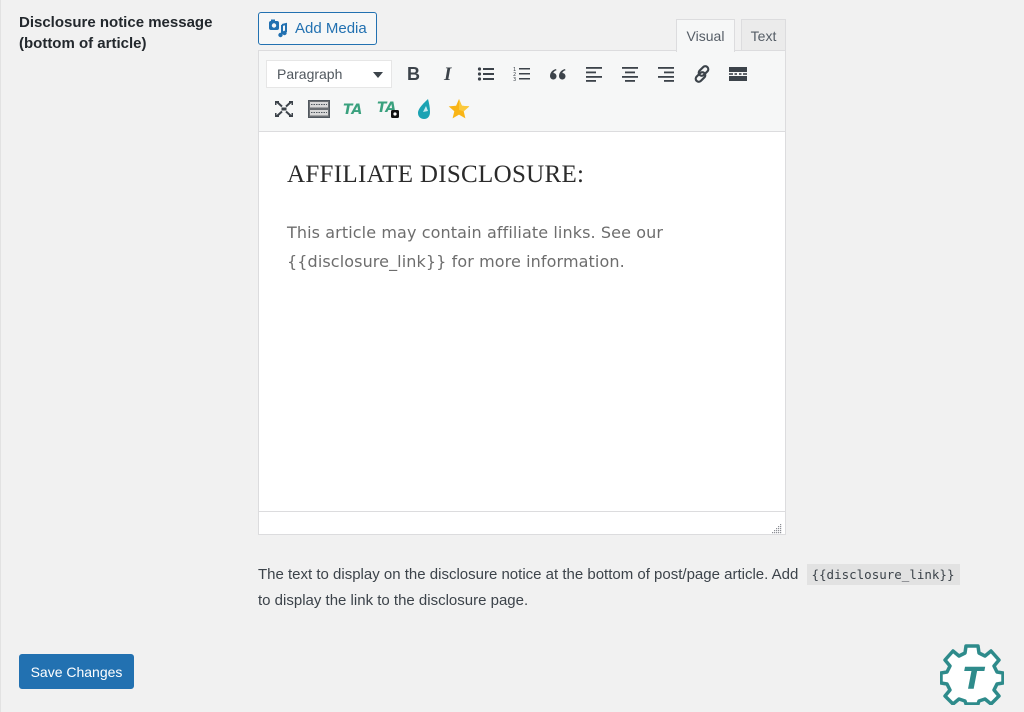  I want to click on align-left-icon, so click(594, 74).